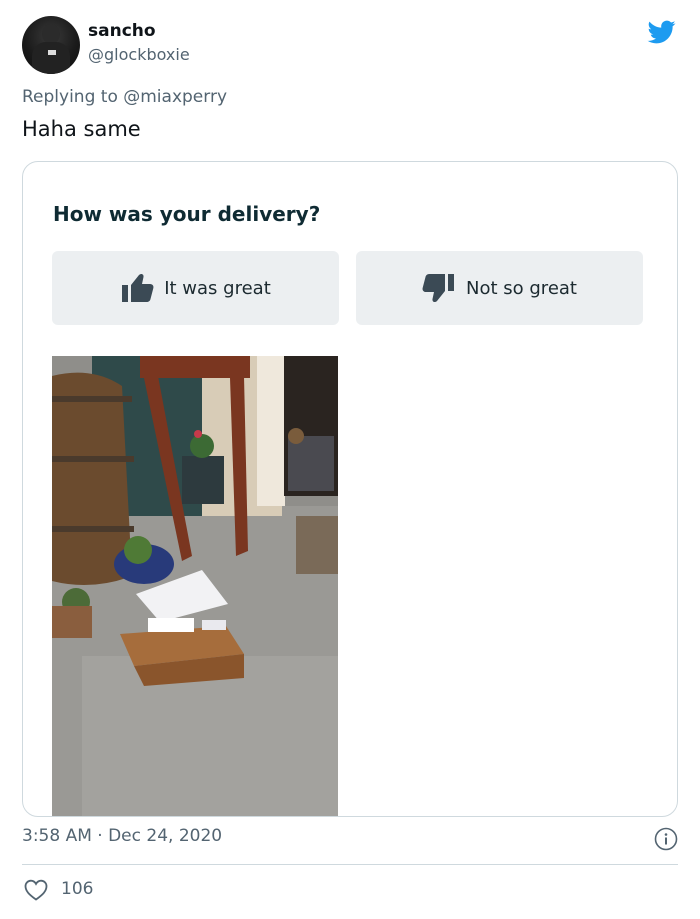 The height and width of the screenshot is (919, 700). Describe the element at coordinates (81, 129) in the screenshot. I see `tweet-text: Haha same` at that location.